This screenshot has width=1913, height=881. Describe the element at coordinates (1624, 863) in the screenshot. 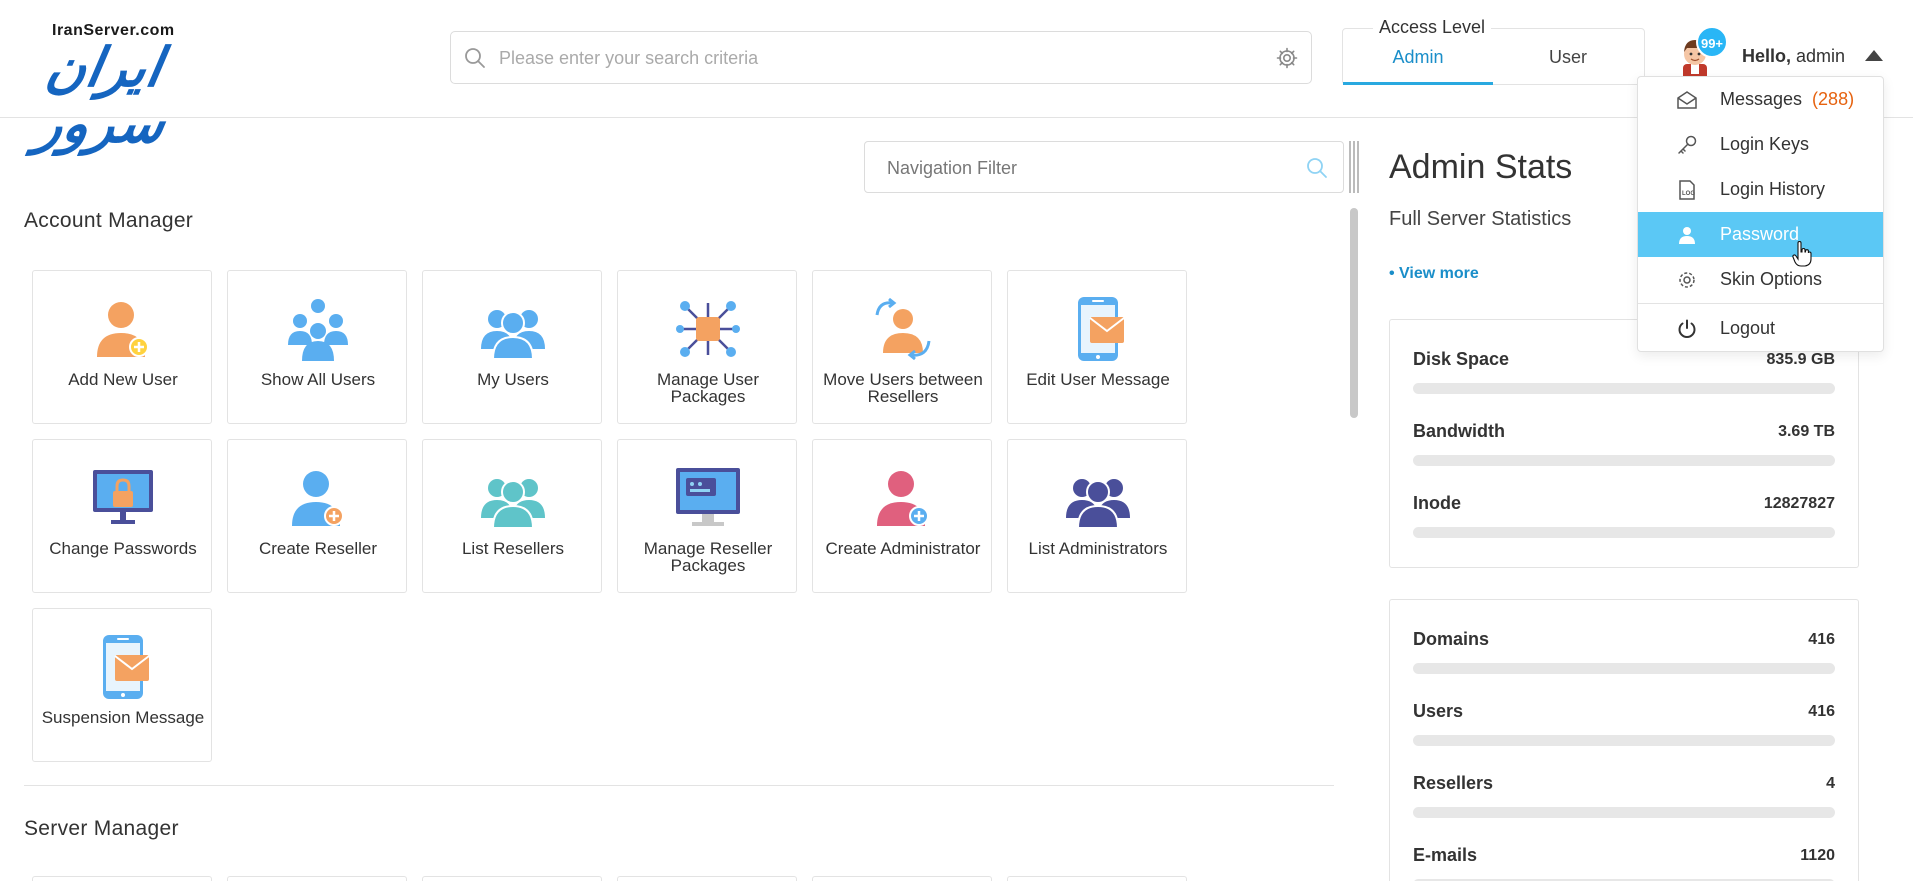

I see `stat-emails: E-mails 1120` at that location.